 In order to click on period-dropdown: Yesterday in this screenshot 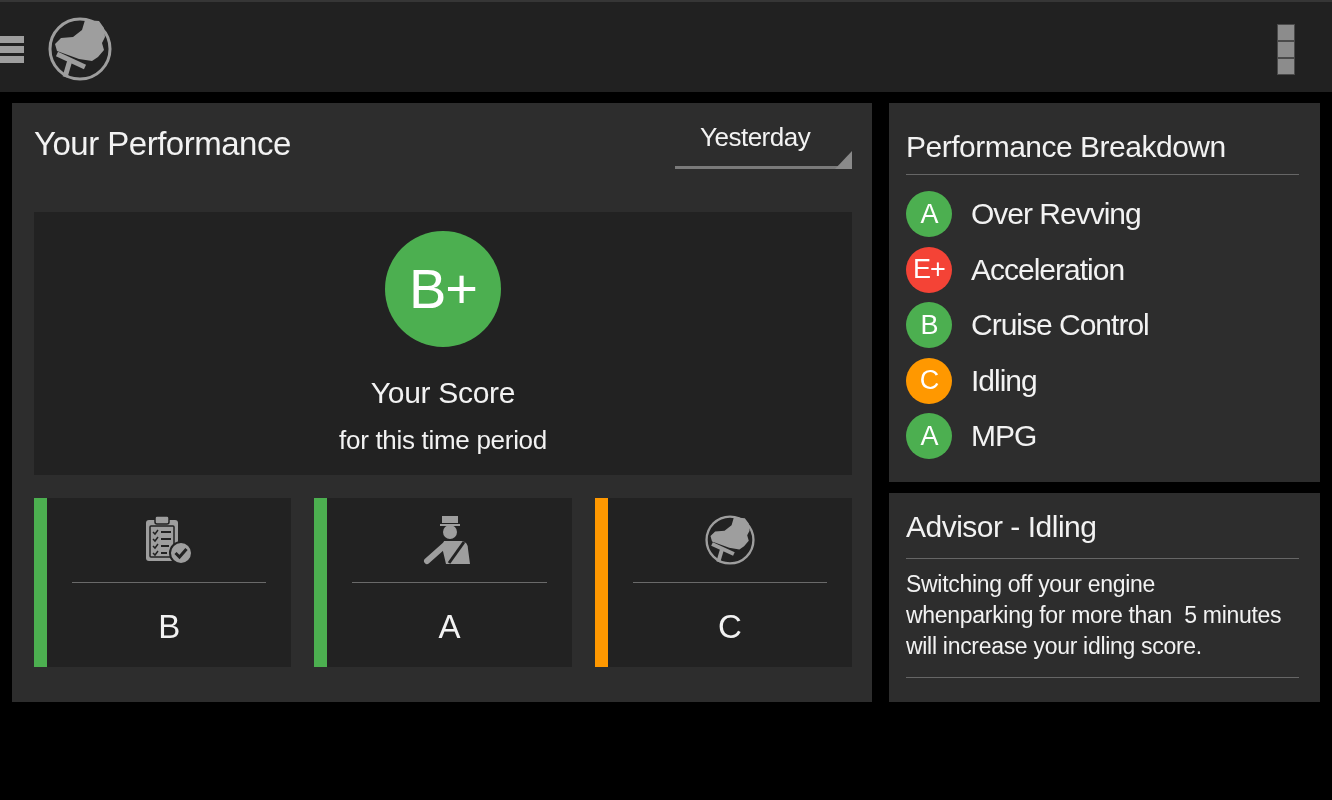, I will do `click(763, 144)`.